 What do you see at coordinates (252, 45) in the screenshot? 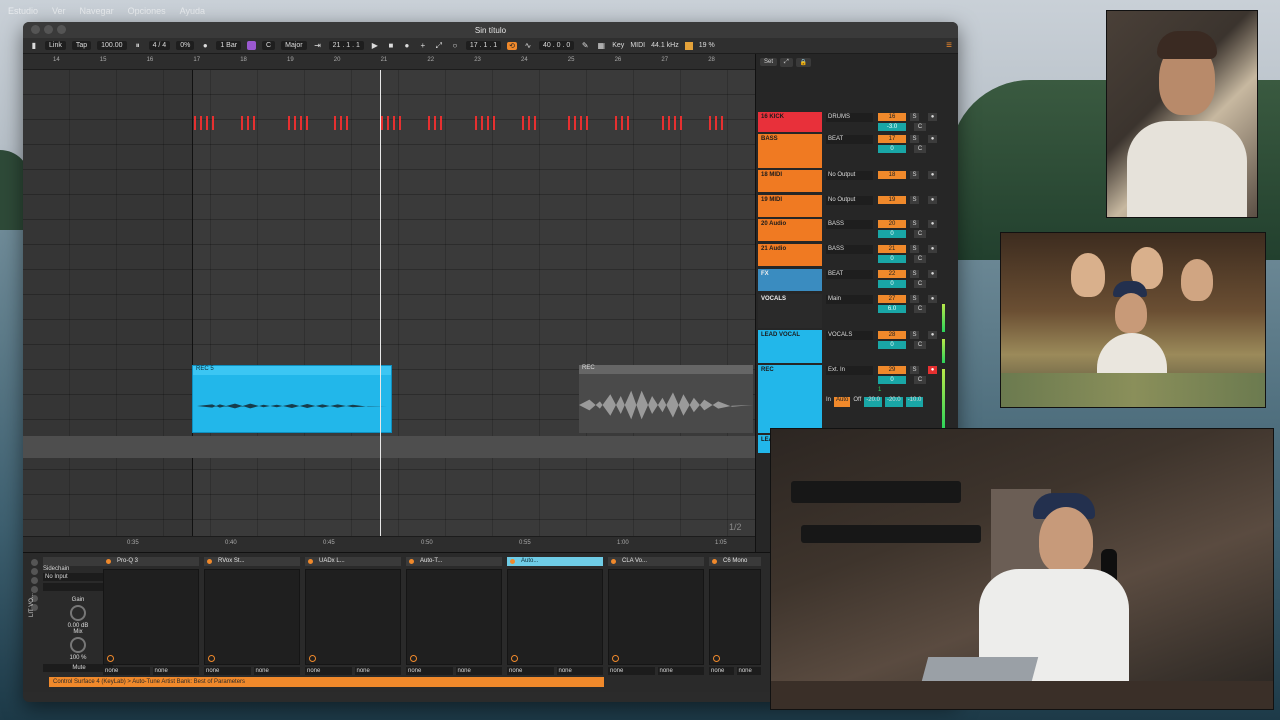
I see `scale-mode-toggle` at bounding box center [252, 45].